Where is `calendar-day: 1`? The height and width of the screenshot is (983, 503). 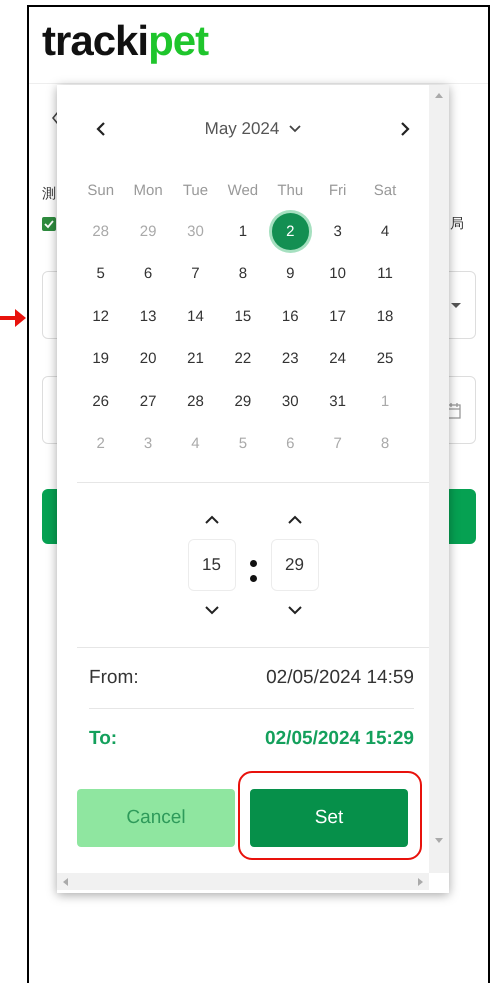 calendar-day: 1 is located at coordinates (243, 231).